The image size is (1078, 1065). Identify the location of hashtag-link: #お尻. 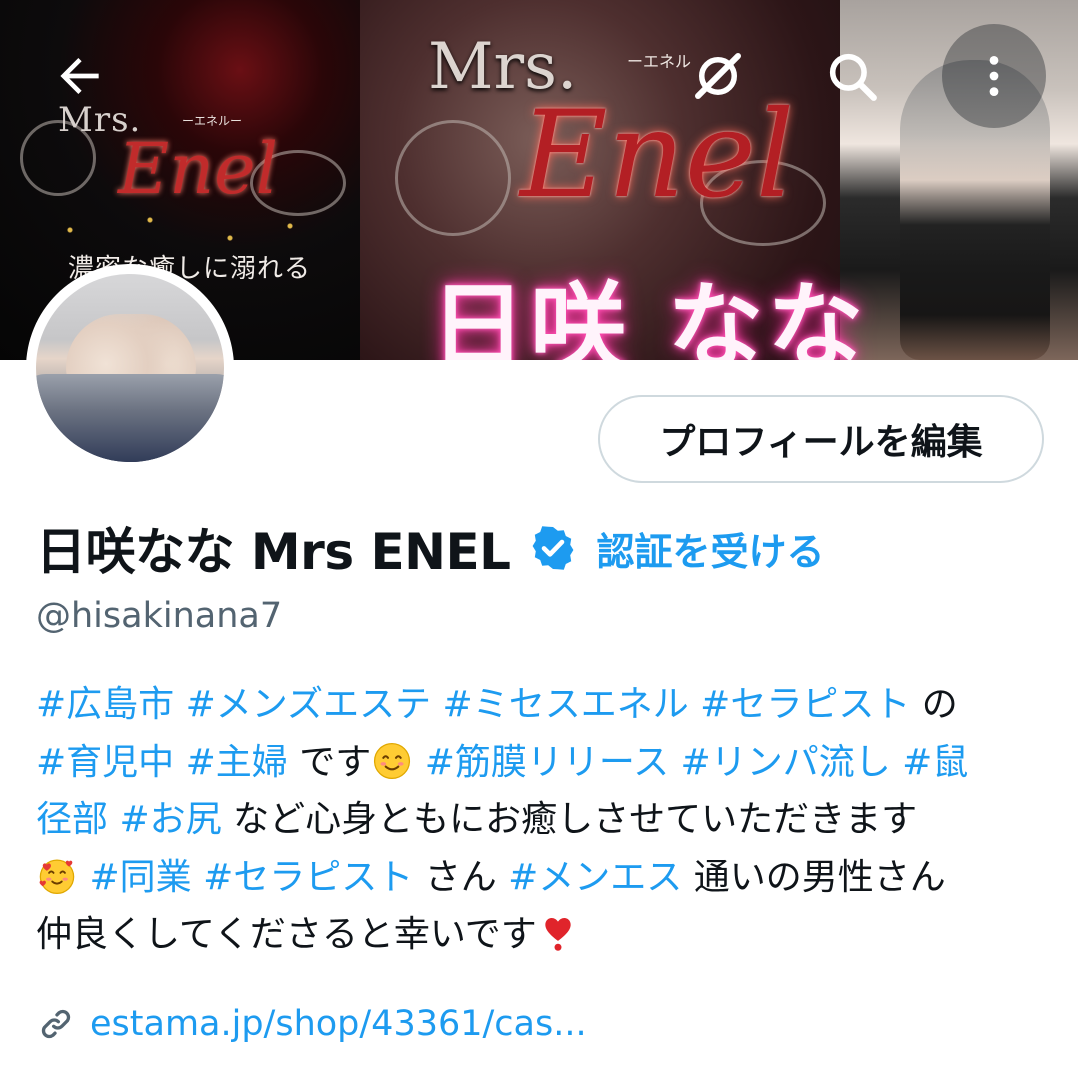
(170, 819).